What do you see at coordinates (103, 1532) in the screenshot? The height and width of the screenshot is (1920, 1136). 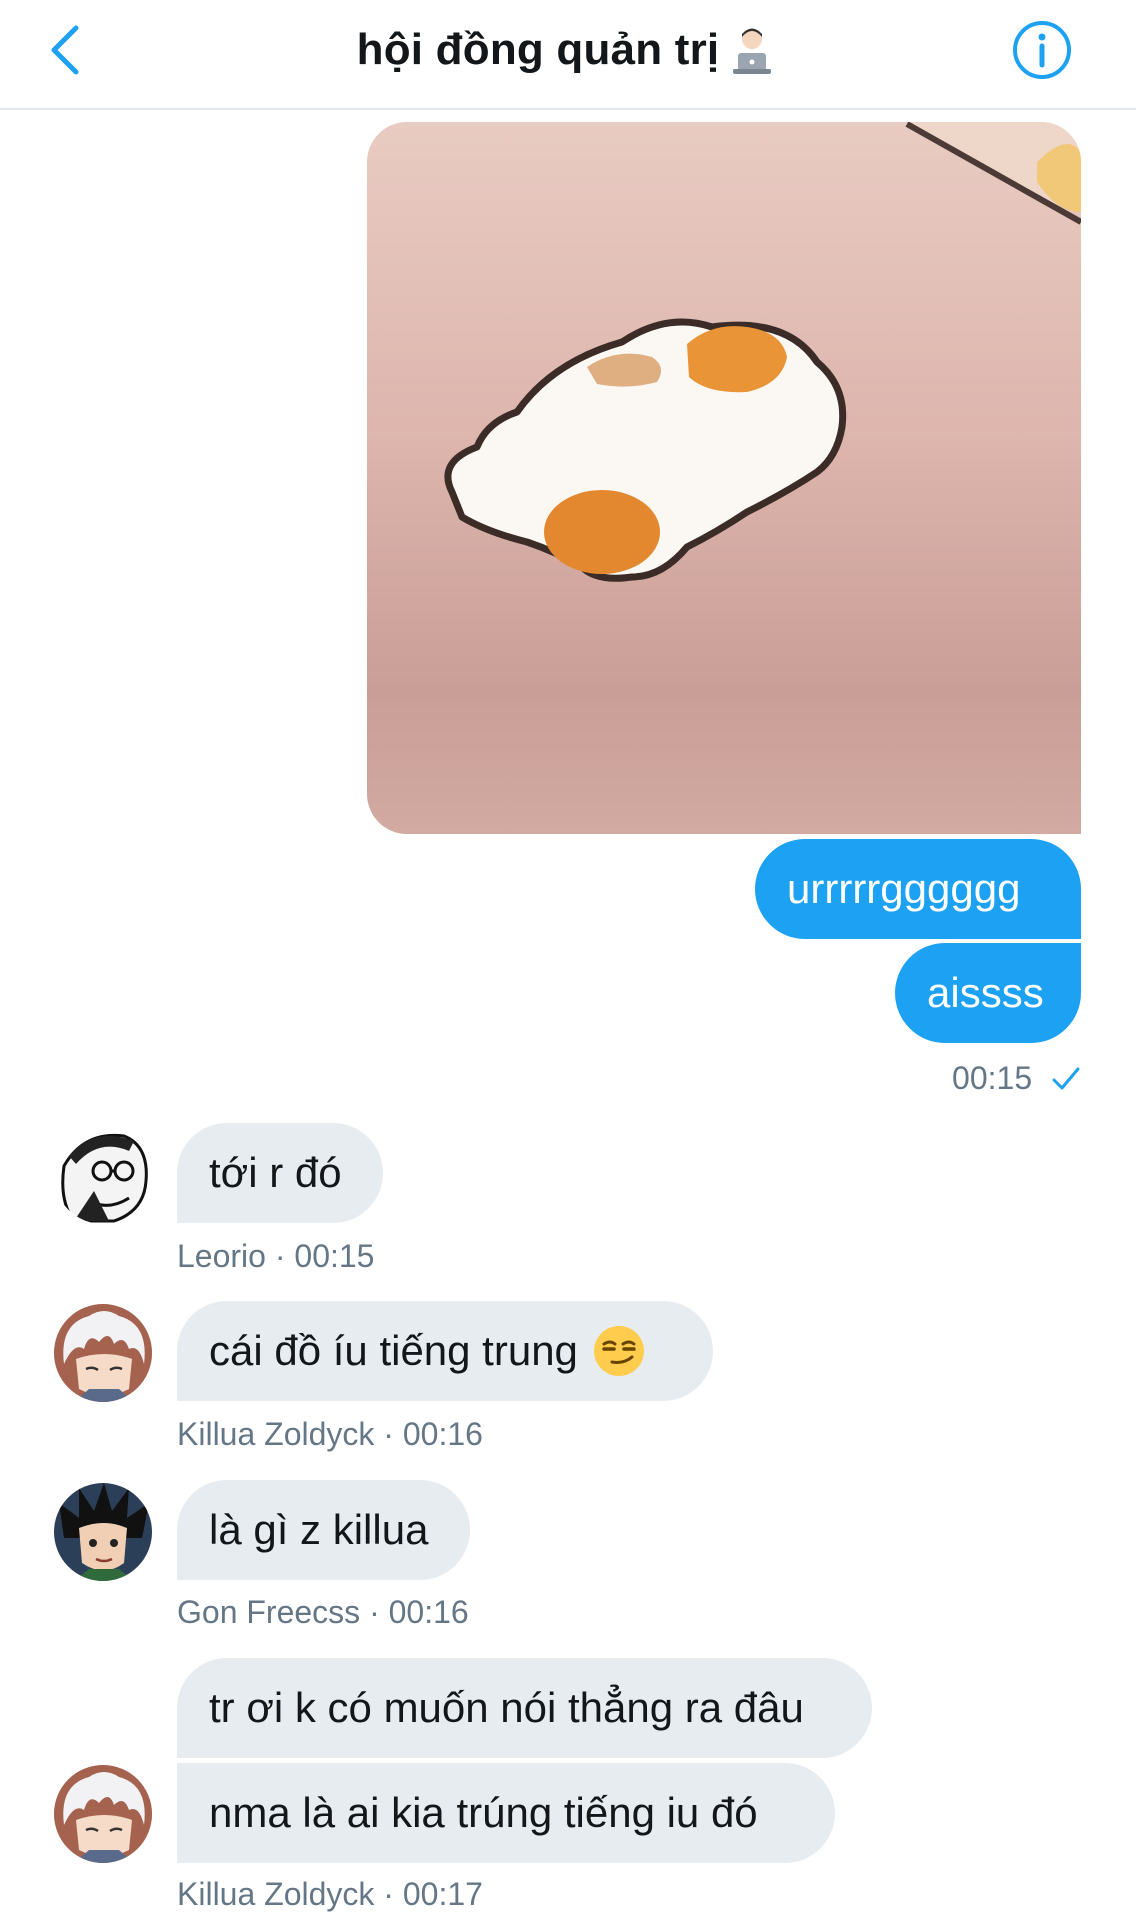 I see `gon-avatar` at bounding box center [103, 1532].